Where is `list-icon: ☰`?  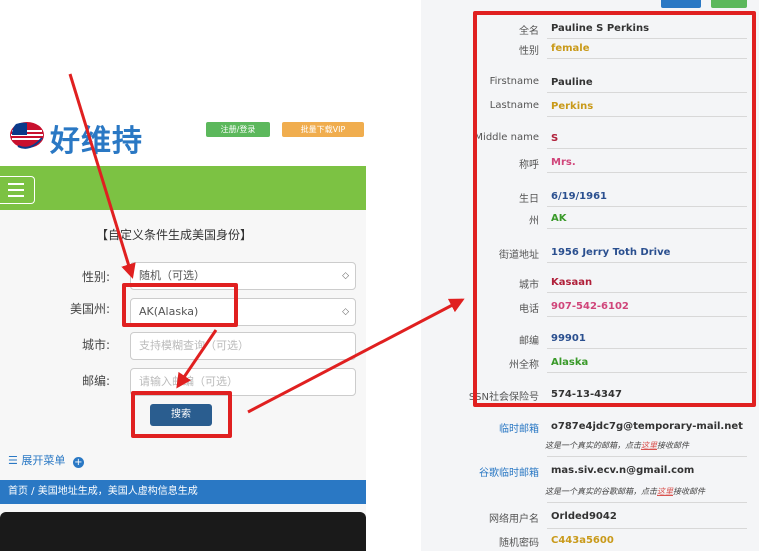
list-icon: ☰ is located at coordinates (13, 460).